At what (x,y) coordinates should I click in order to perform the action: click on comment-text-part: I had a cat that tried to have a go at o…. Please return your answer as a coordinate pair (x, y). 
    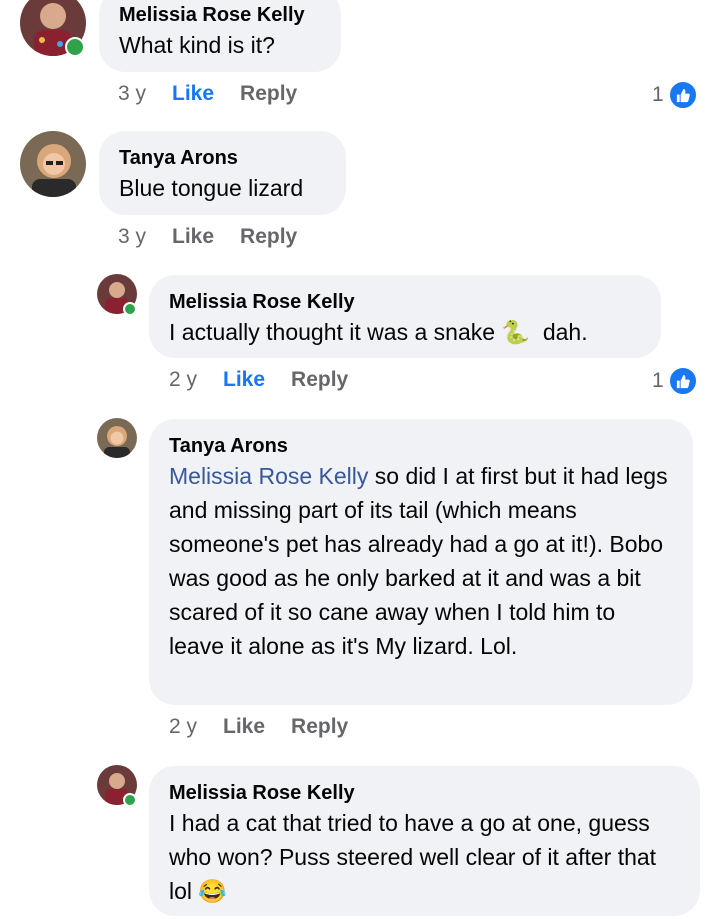
    Looking at the image, I should click on (413, 857).